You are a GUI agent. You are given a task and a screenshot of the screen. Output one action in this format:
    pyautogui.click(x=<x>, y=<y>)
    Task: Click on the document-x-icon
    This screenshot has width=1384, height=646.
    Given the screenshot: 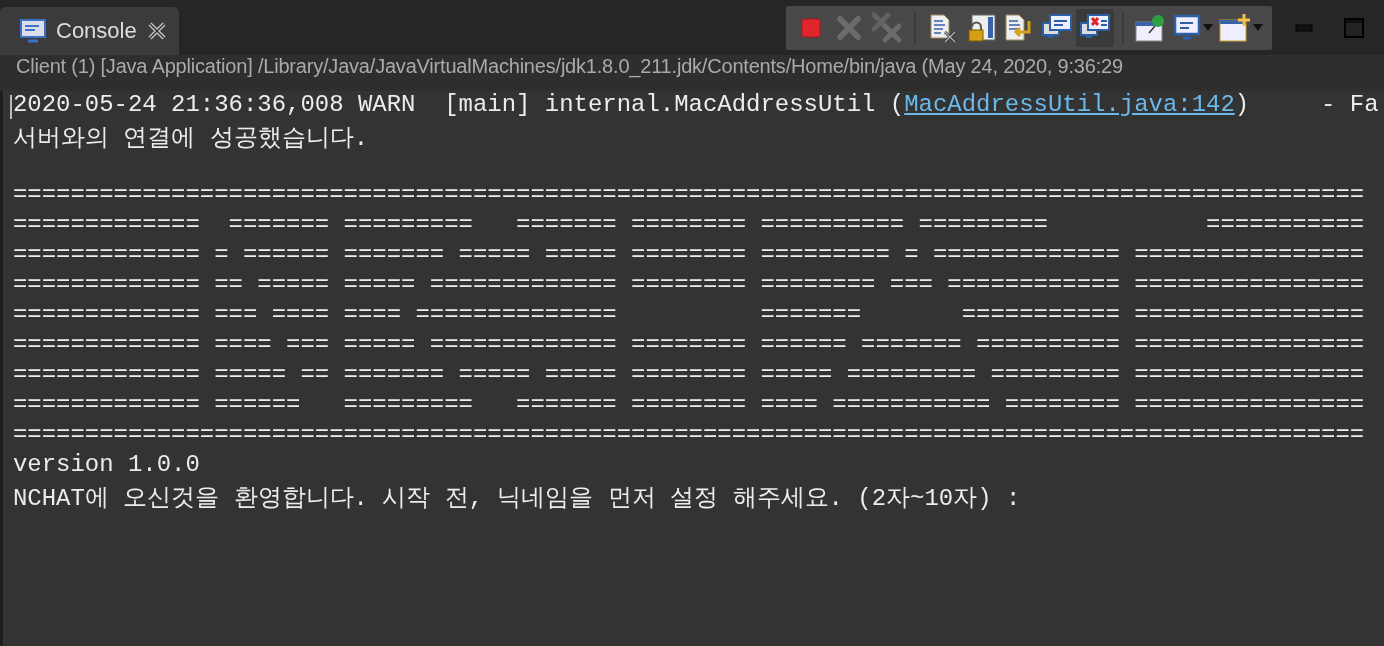 What is the action you would take?
    pyautogui.click(x=943, y=27)
    